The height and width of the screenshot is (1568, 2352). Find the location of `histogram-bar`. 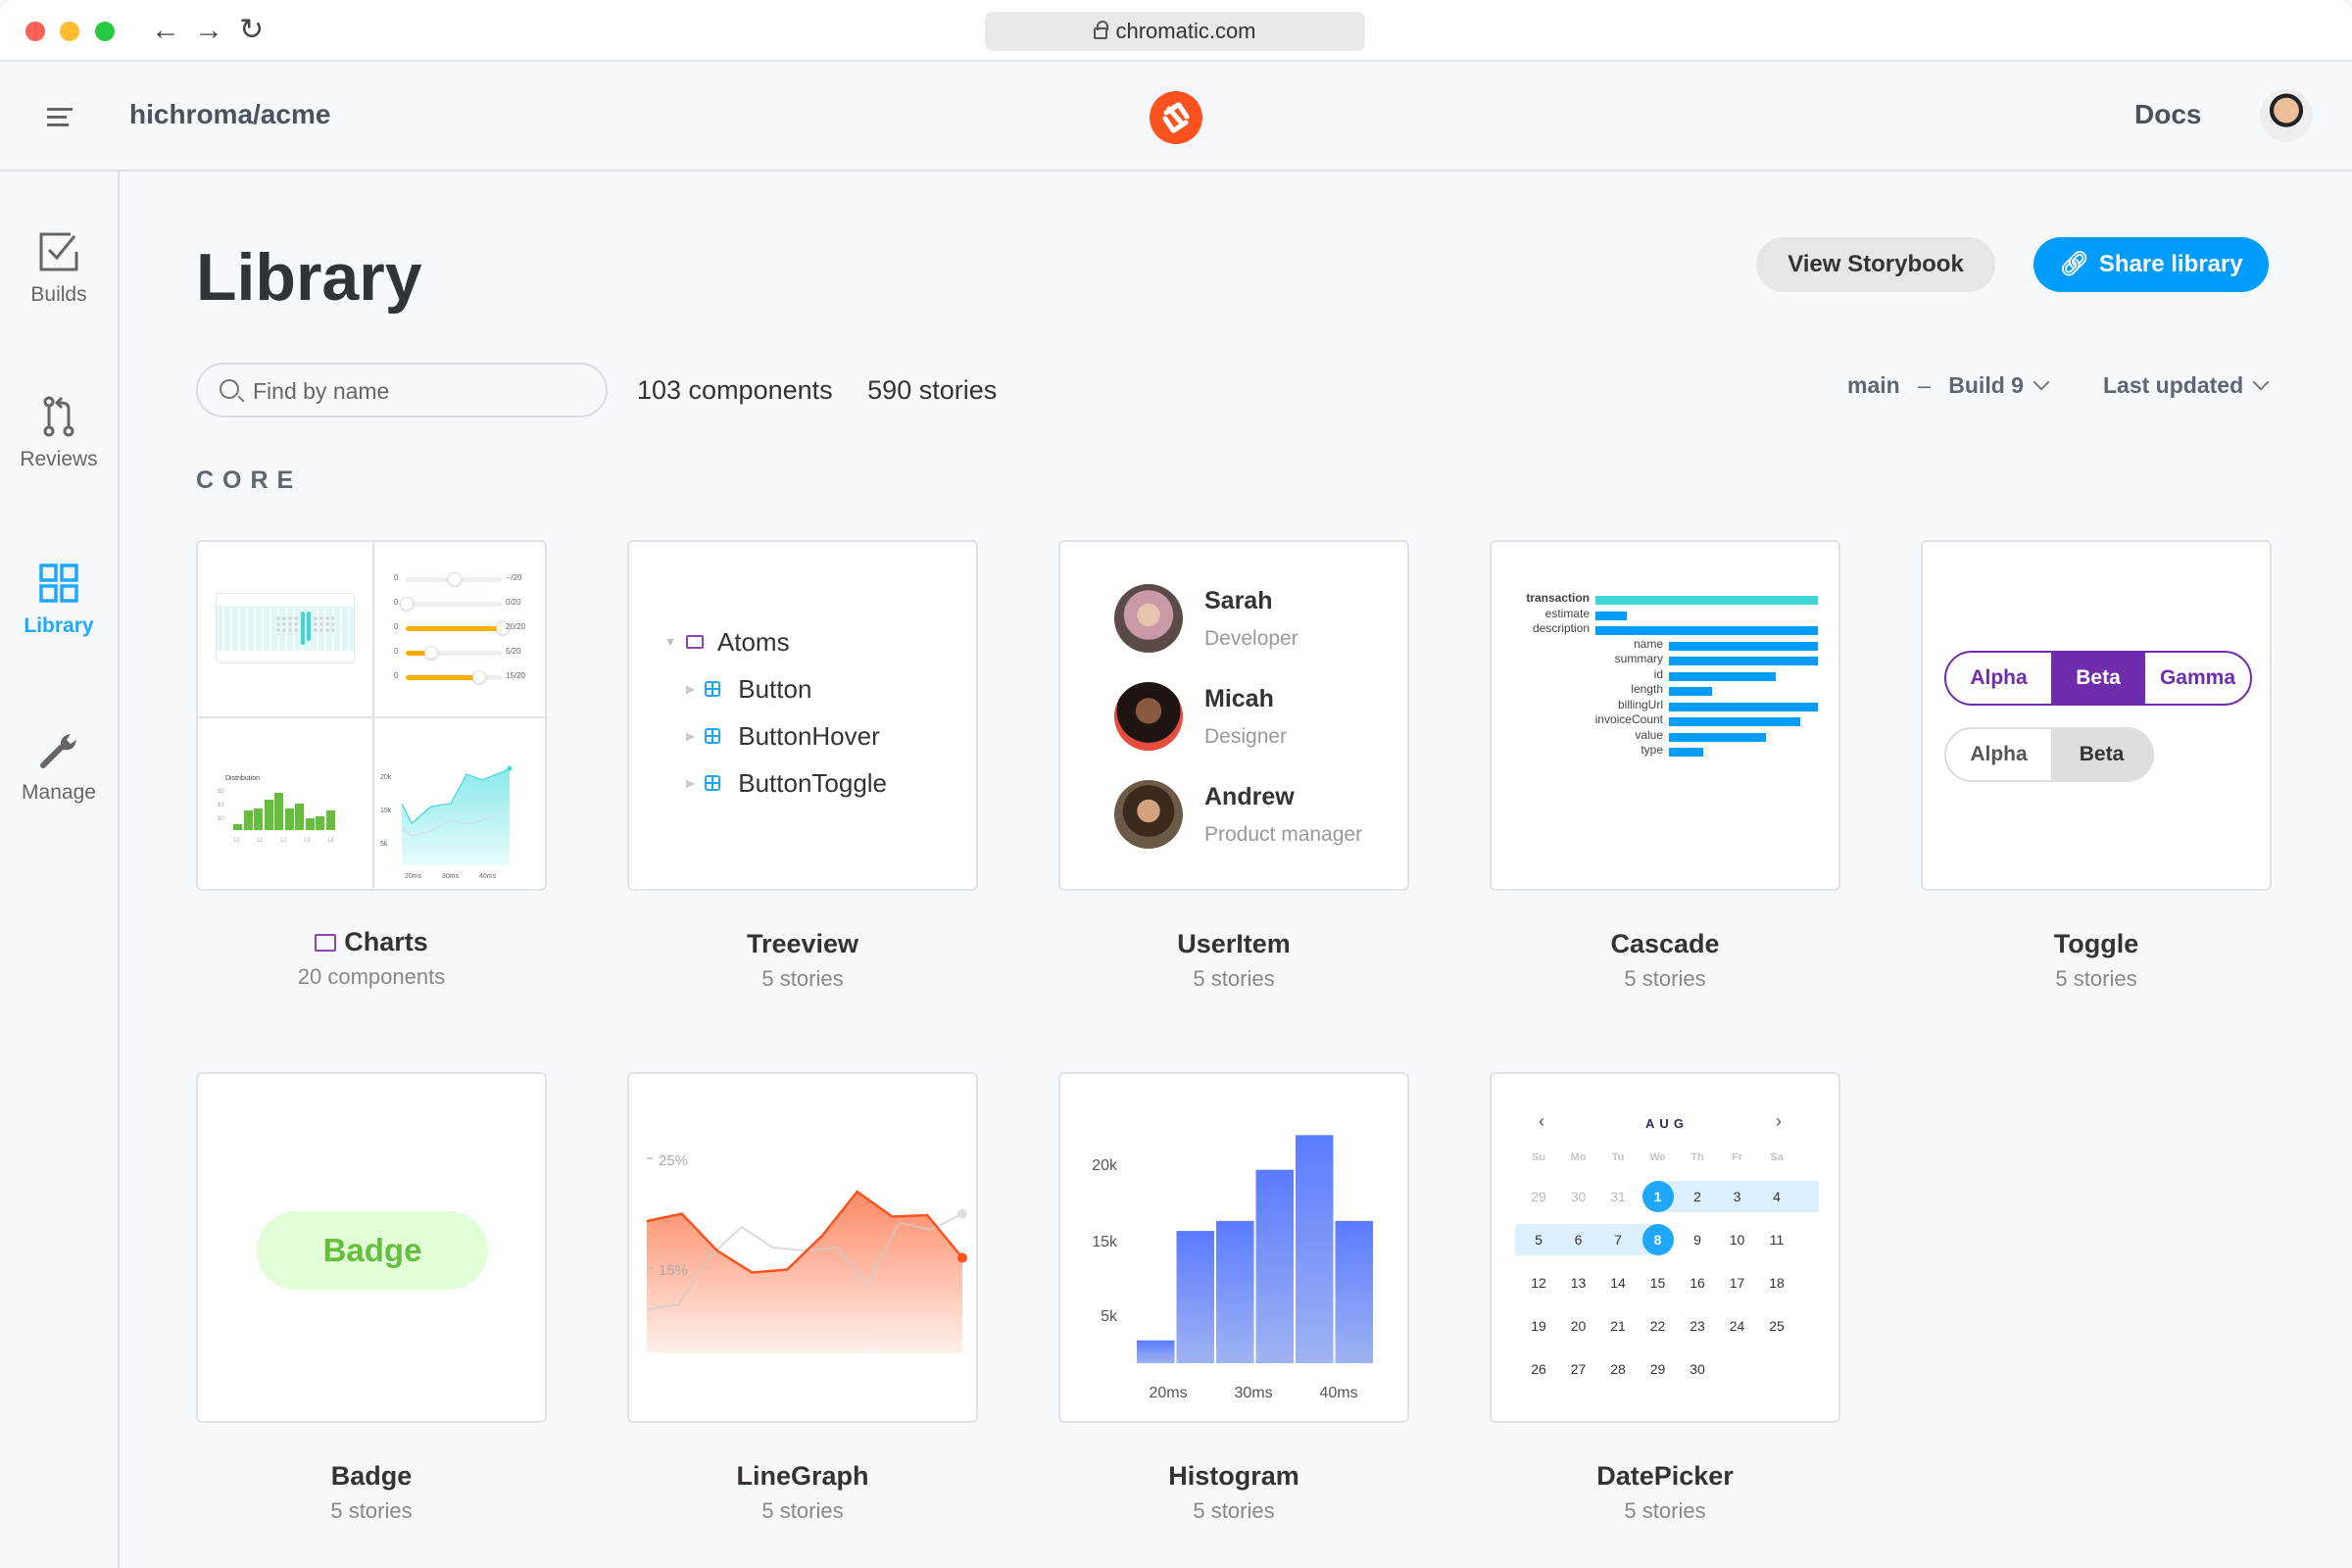

histogram-bar is located at coordinates (1274, 1266).